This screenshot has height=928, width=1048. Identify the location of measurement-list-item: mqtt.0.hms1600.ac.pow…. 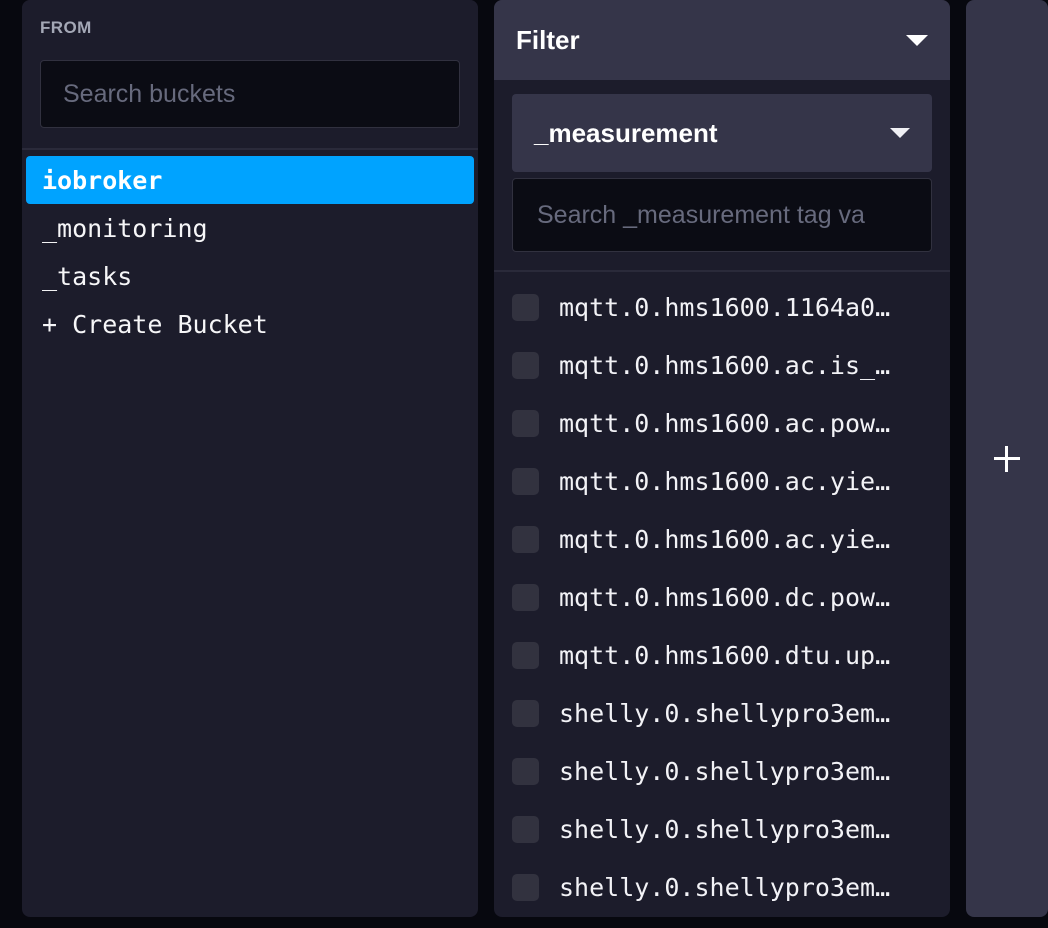
(722, 423).